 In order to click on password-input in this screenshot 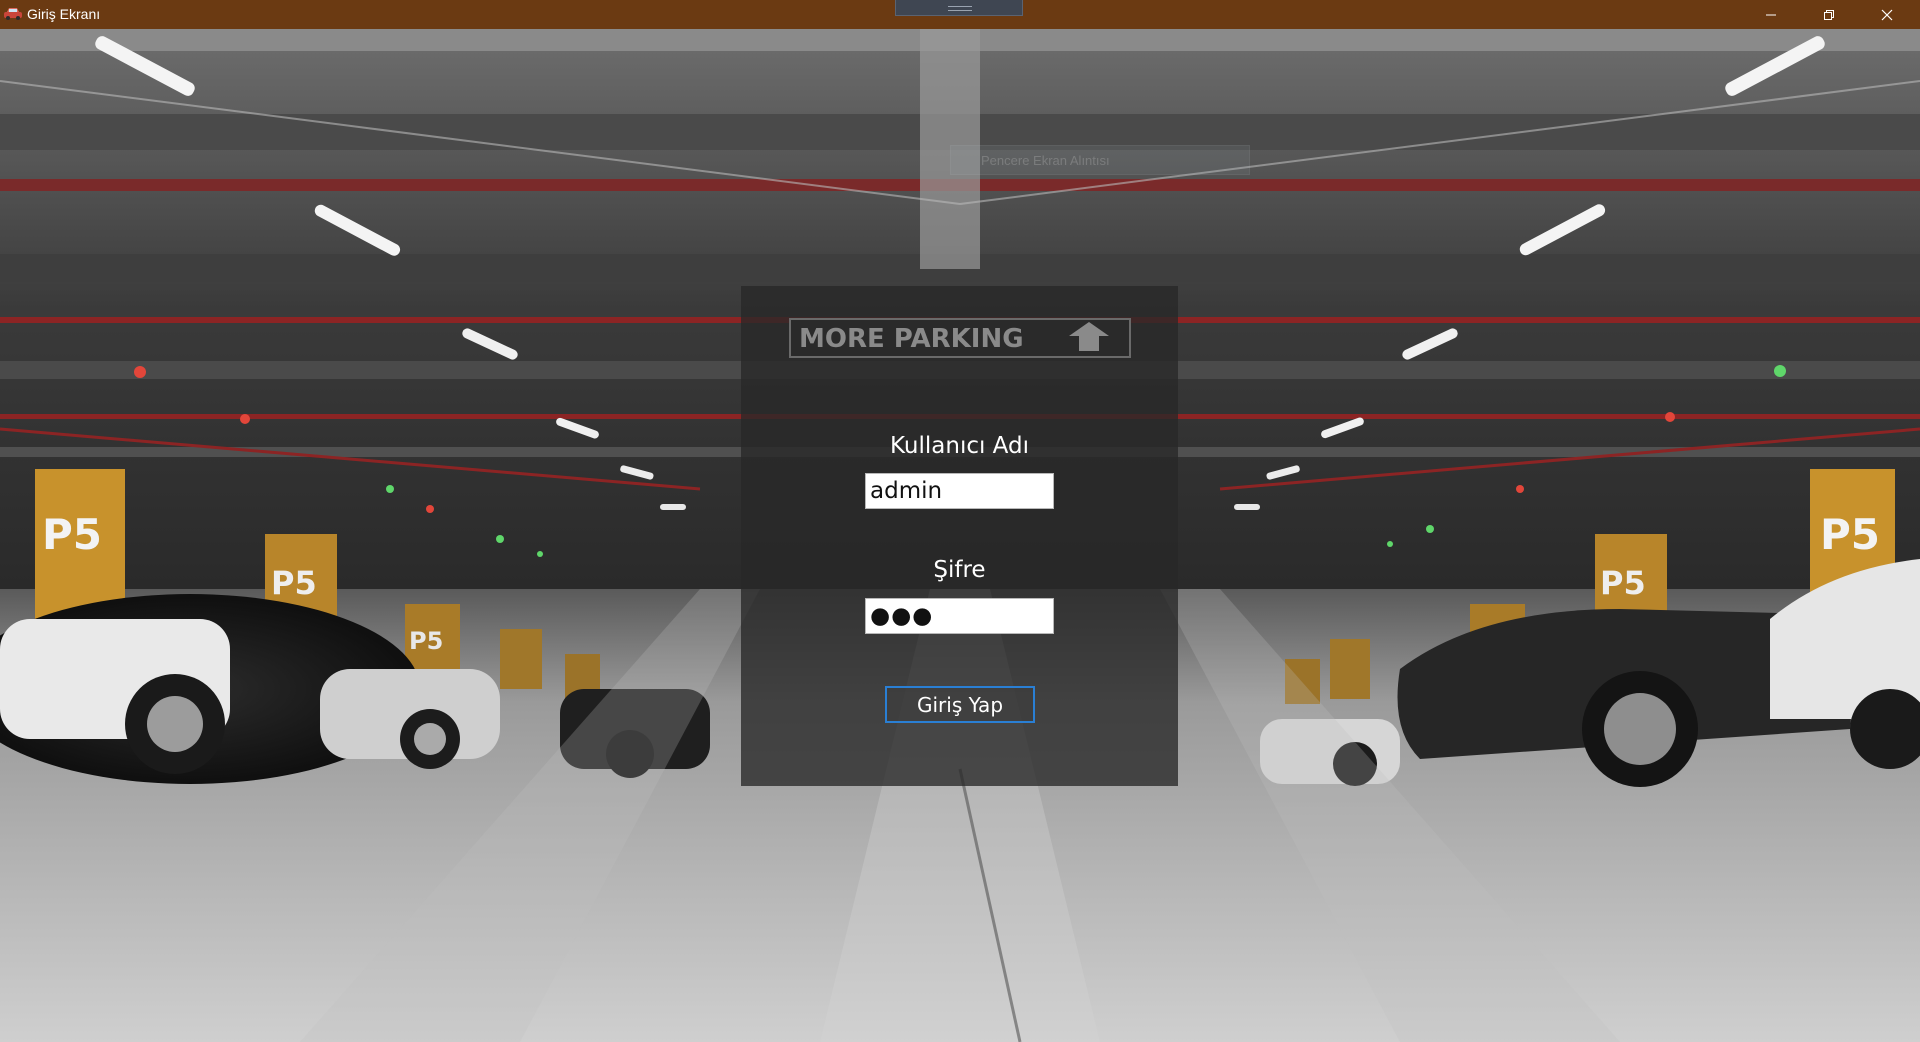, I will do `click(959, 616)`.